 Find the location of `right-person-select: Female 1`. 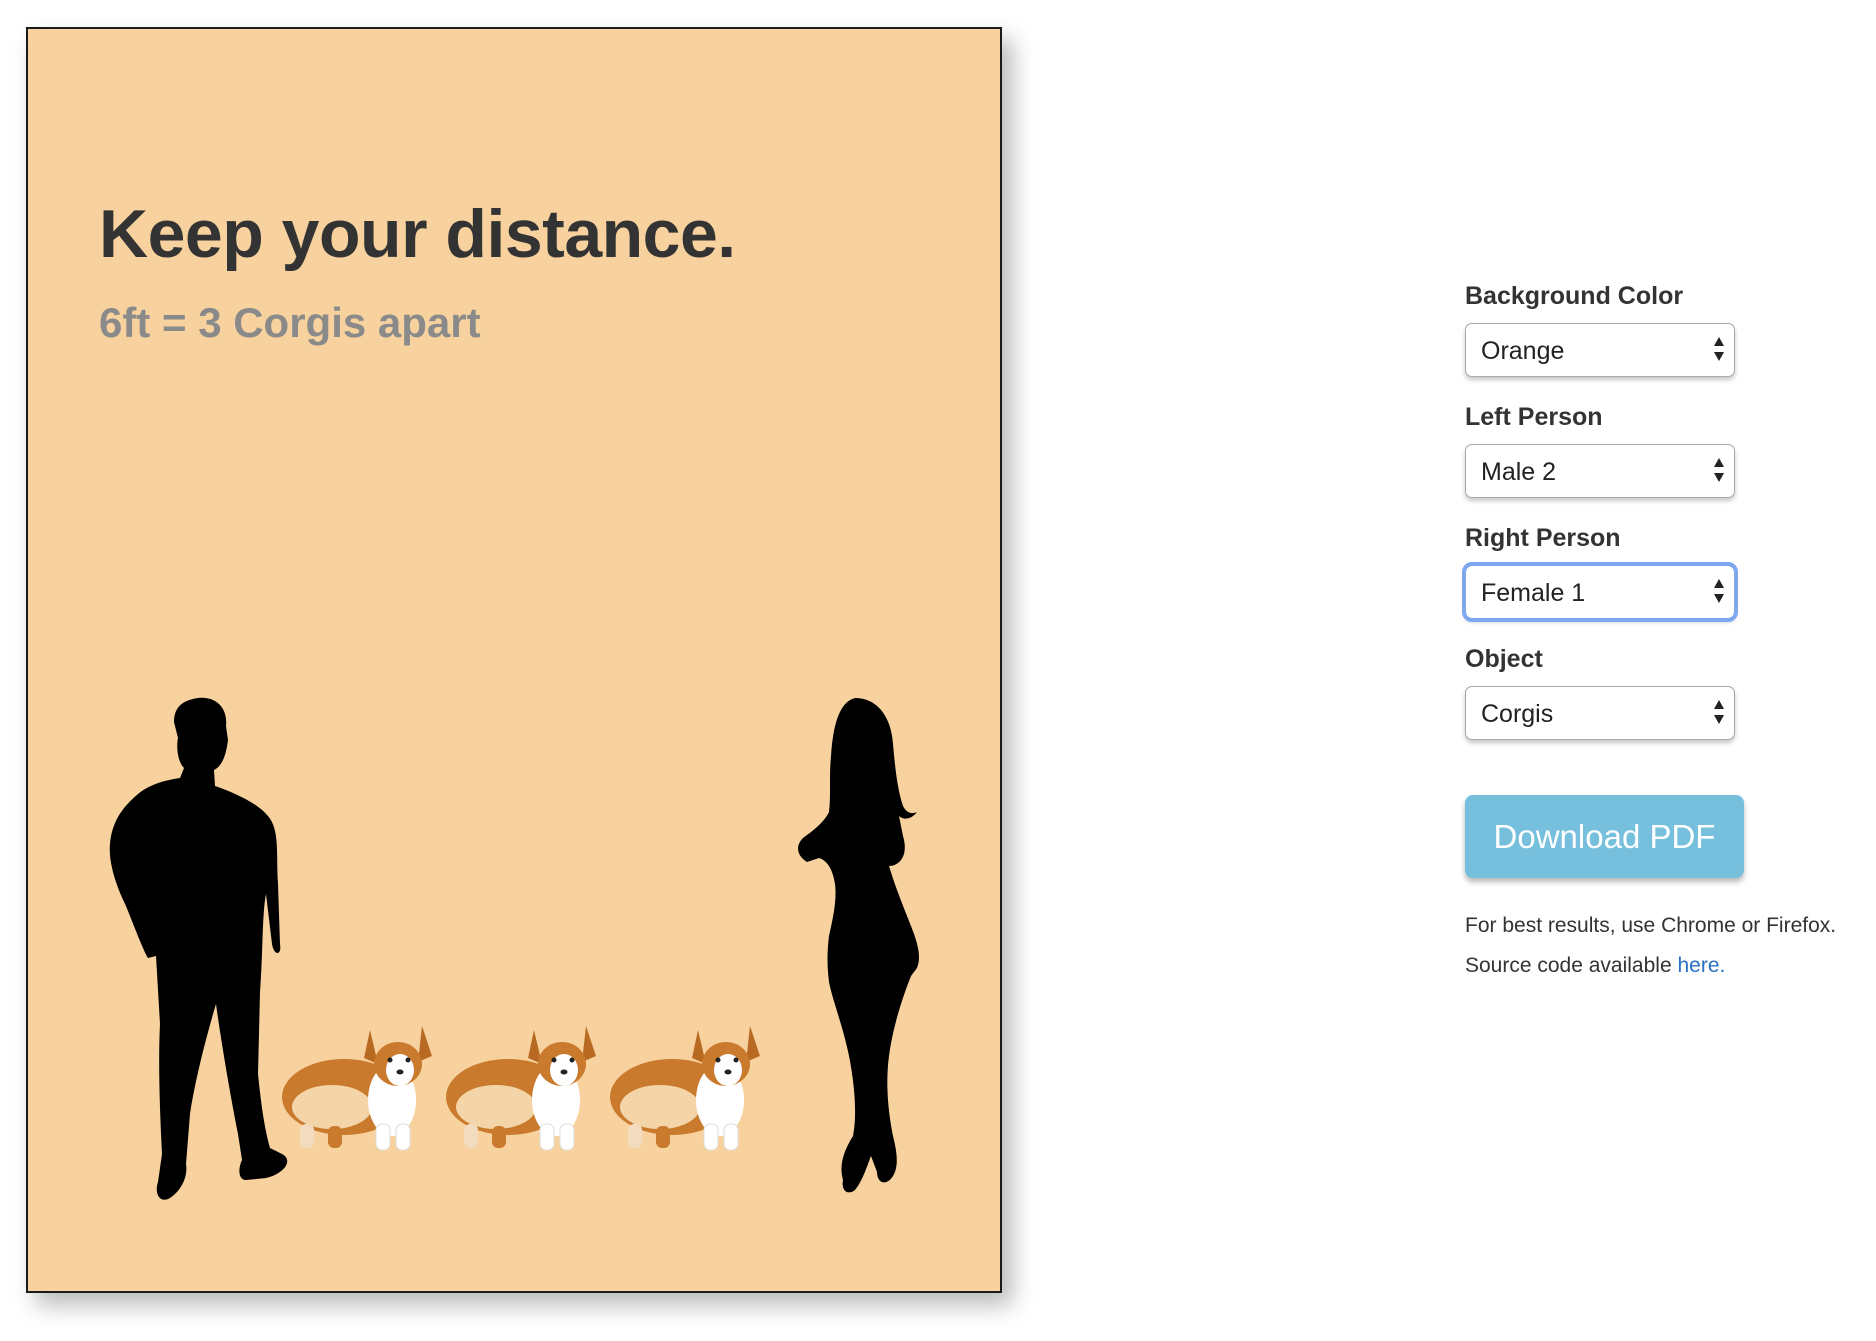

right-person-select: Female 1 is located at coordinates (1600, 592).